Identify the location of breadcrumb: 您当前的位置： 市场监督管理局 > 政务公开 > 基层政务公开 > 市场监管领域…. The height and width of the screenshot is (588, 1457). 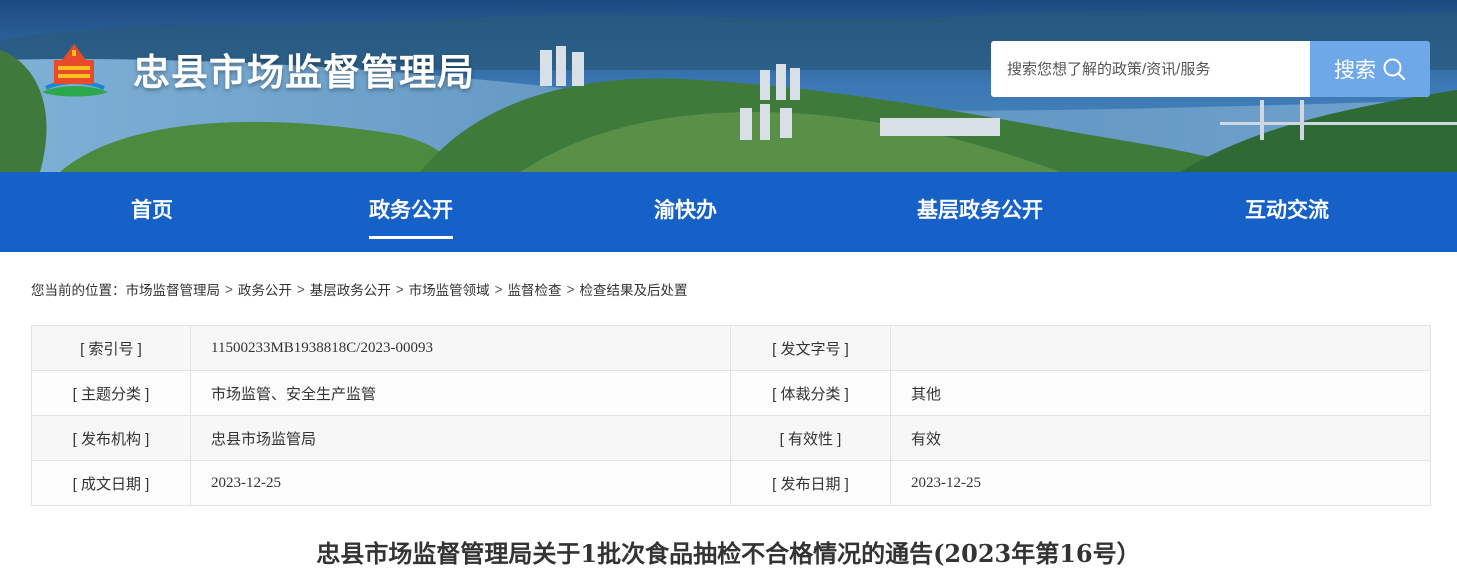
(359, 289).